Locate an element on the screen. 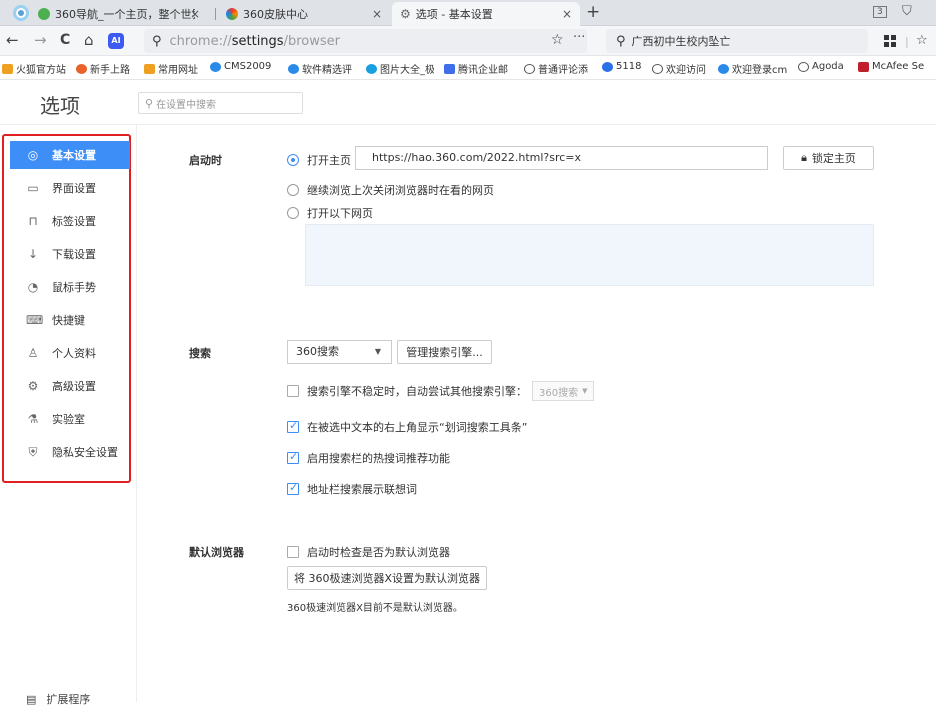 This screenshot has width=936, height=707. address-bar: ⚲ chrome://settings/browser is located at coordinates (365, 41).